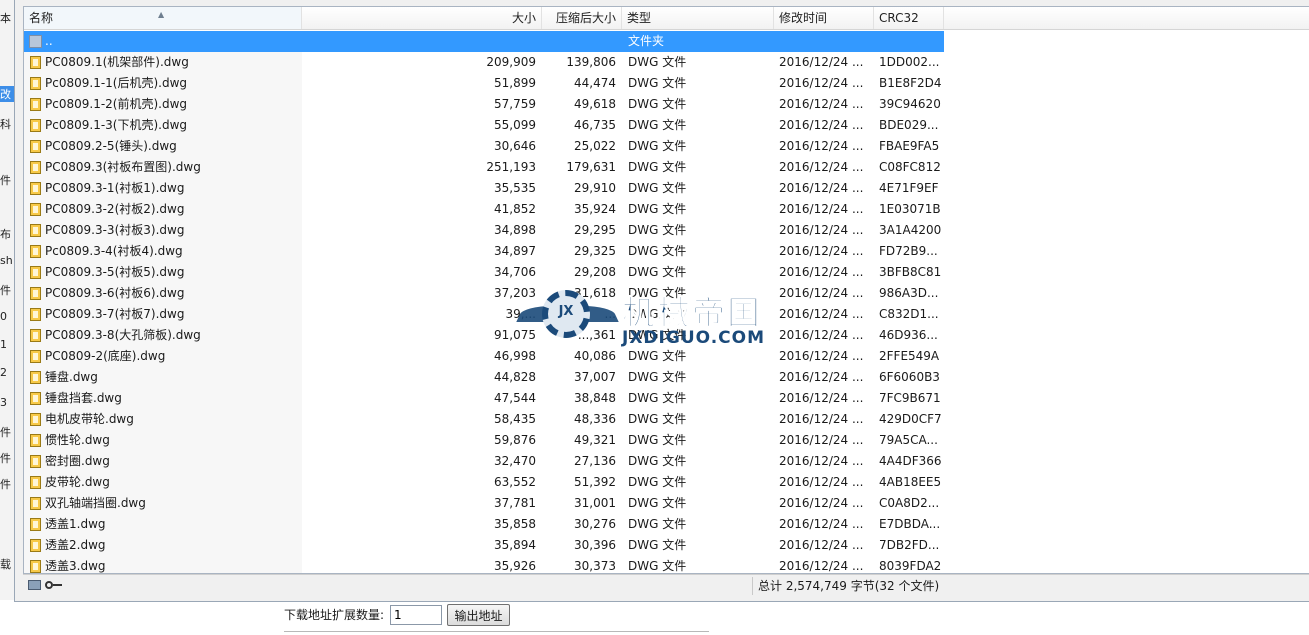  What do you see at coordinates (111, 146) in the screenshot?
I see `file-name: PC0809.2-5(锤头).dwg` at bounding box center [111, 146].